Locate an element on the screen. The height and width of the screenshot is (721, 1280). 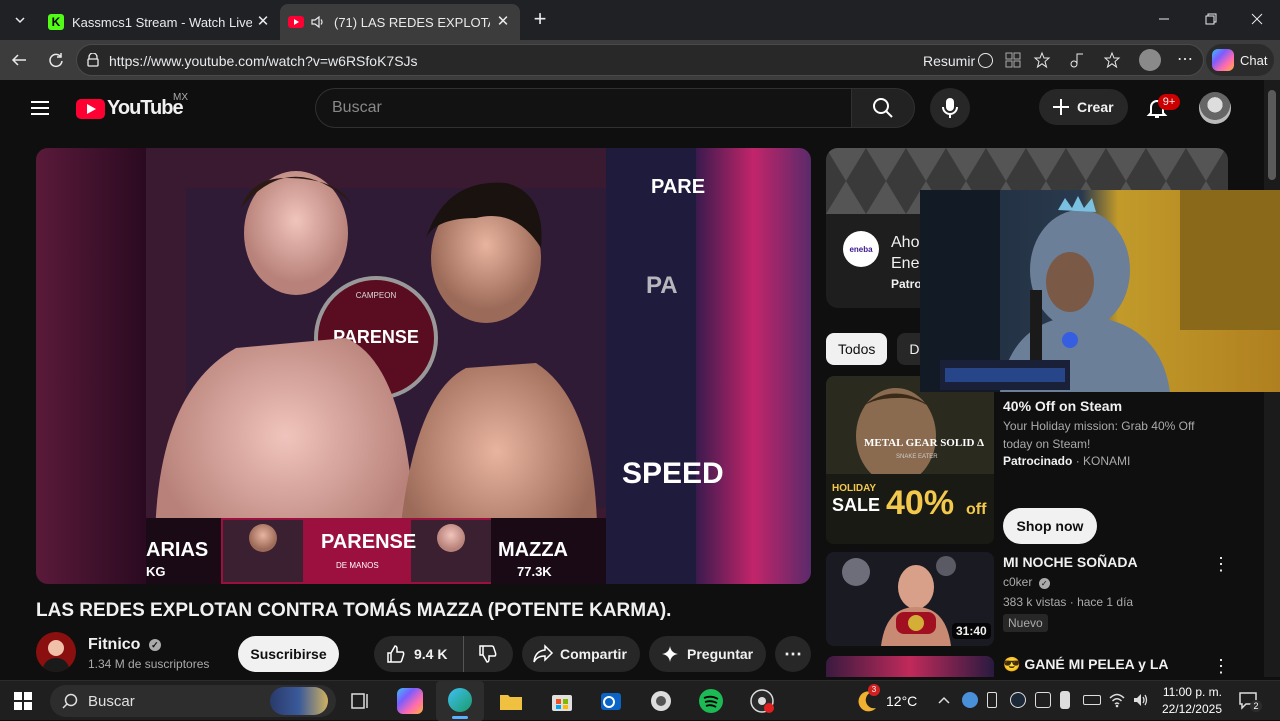
back-arrow-icon is located at coordinates (19, 60).